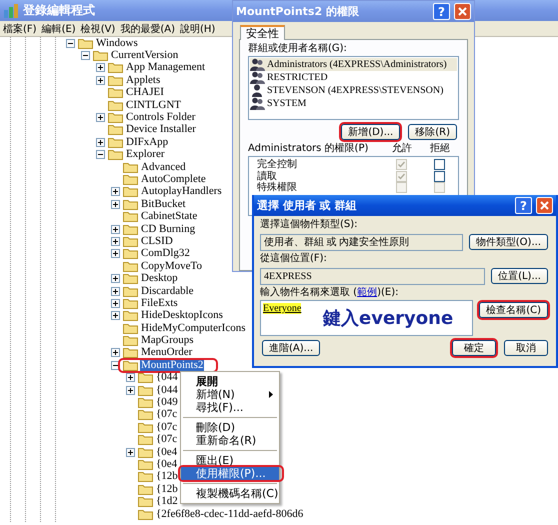 This screenshot has height=525, width=558. I want to click on menu-item: 複製機碼名稱(C), so click(230, 493).